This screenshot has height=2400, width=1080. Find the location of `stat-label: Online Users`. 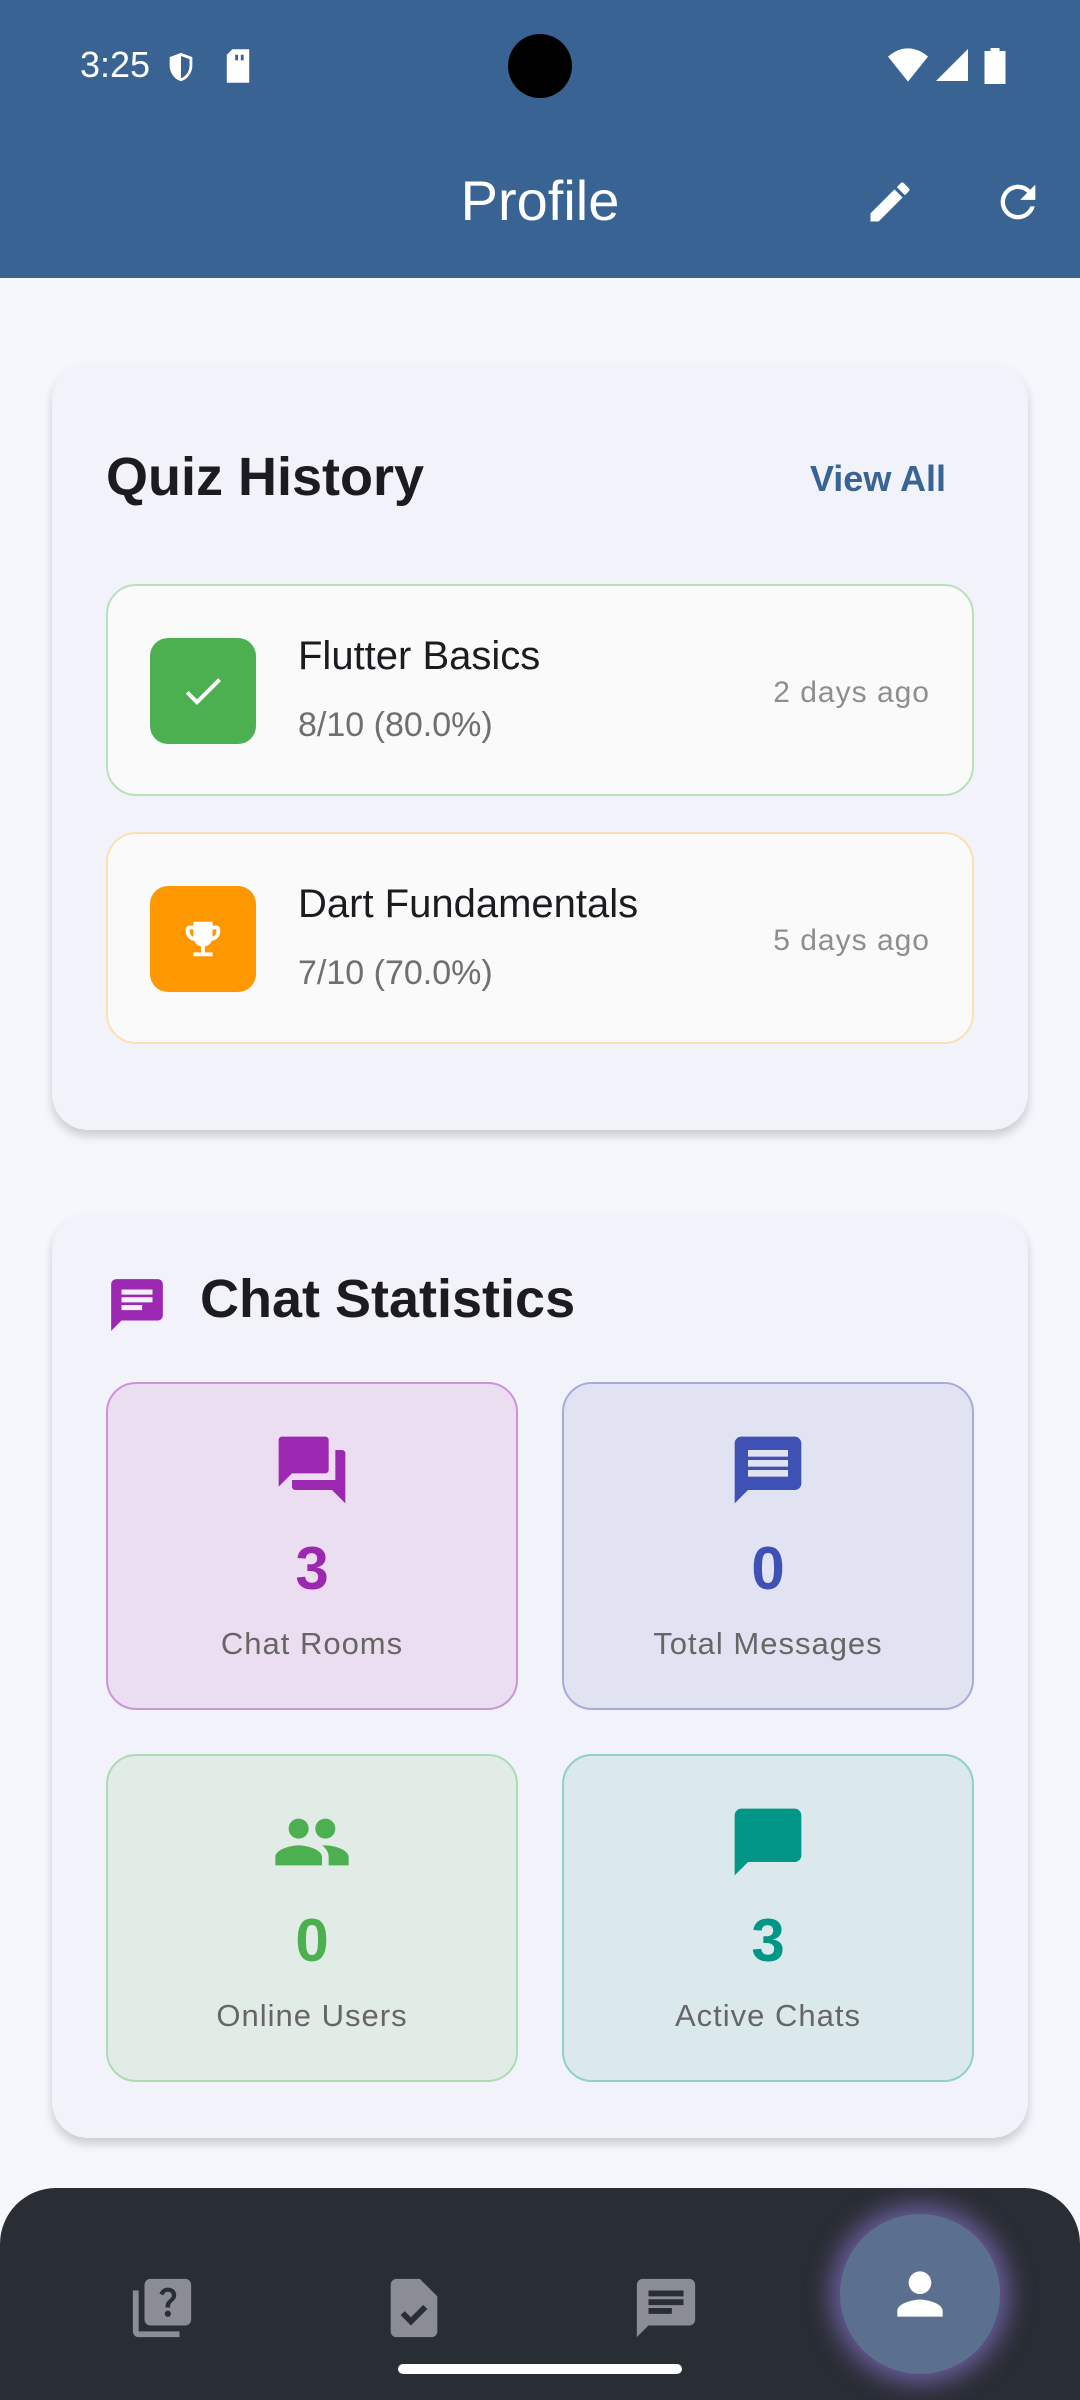

stat-label: Online Users is located at coordinates (312, 2015).